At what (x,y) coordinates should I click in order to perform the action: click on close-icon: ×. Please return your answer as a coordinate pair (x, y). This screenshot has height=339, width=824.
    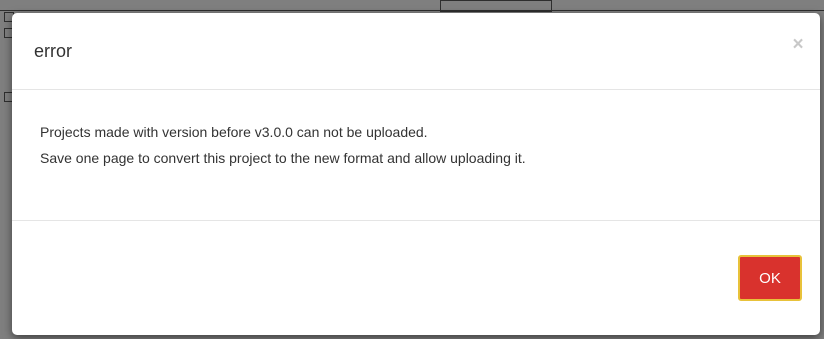
    Looking at the image, I should click on (798, 45).